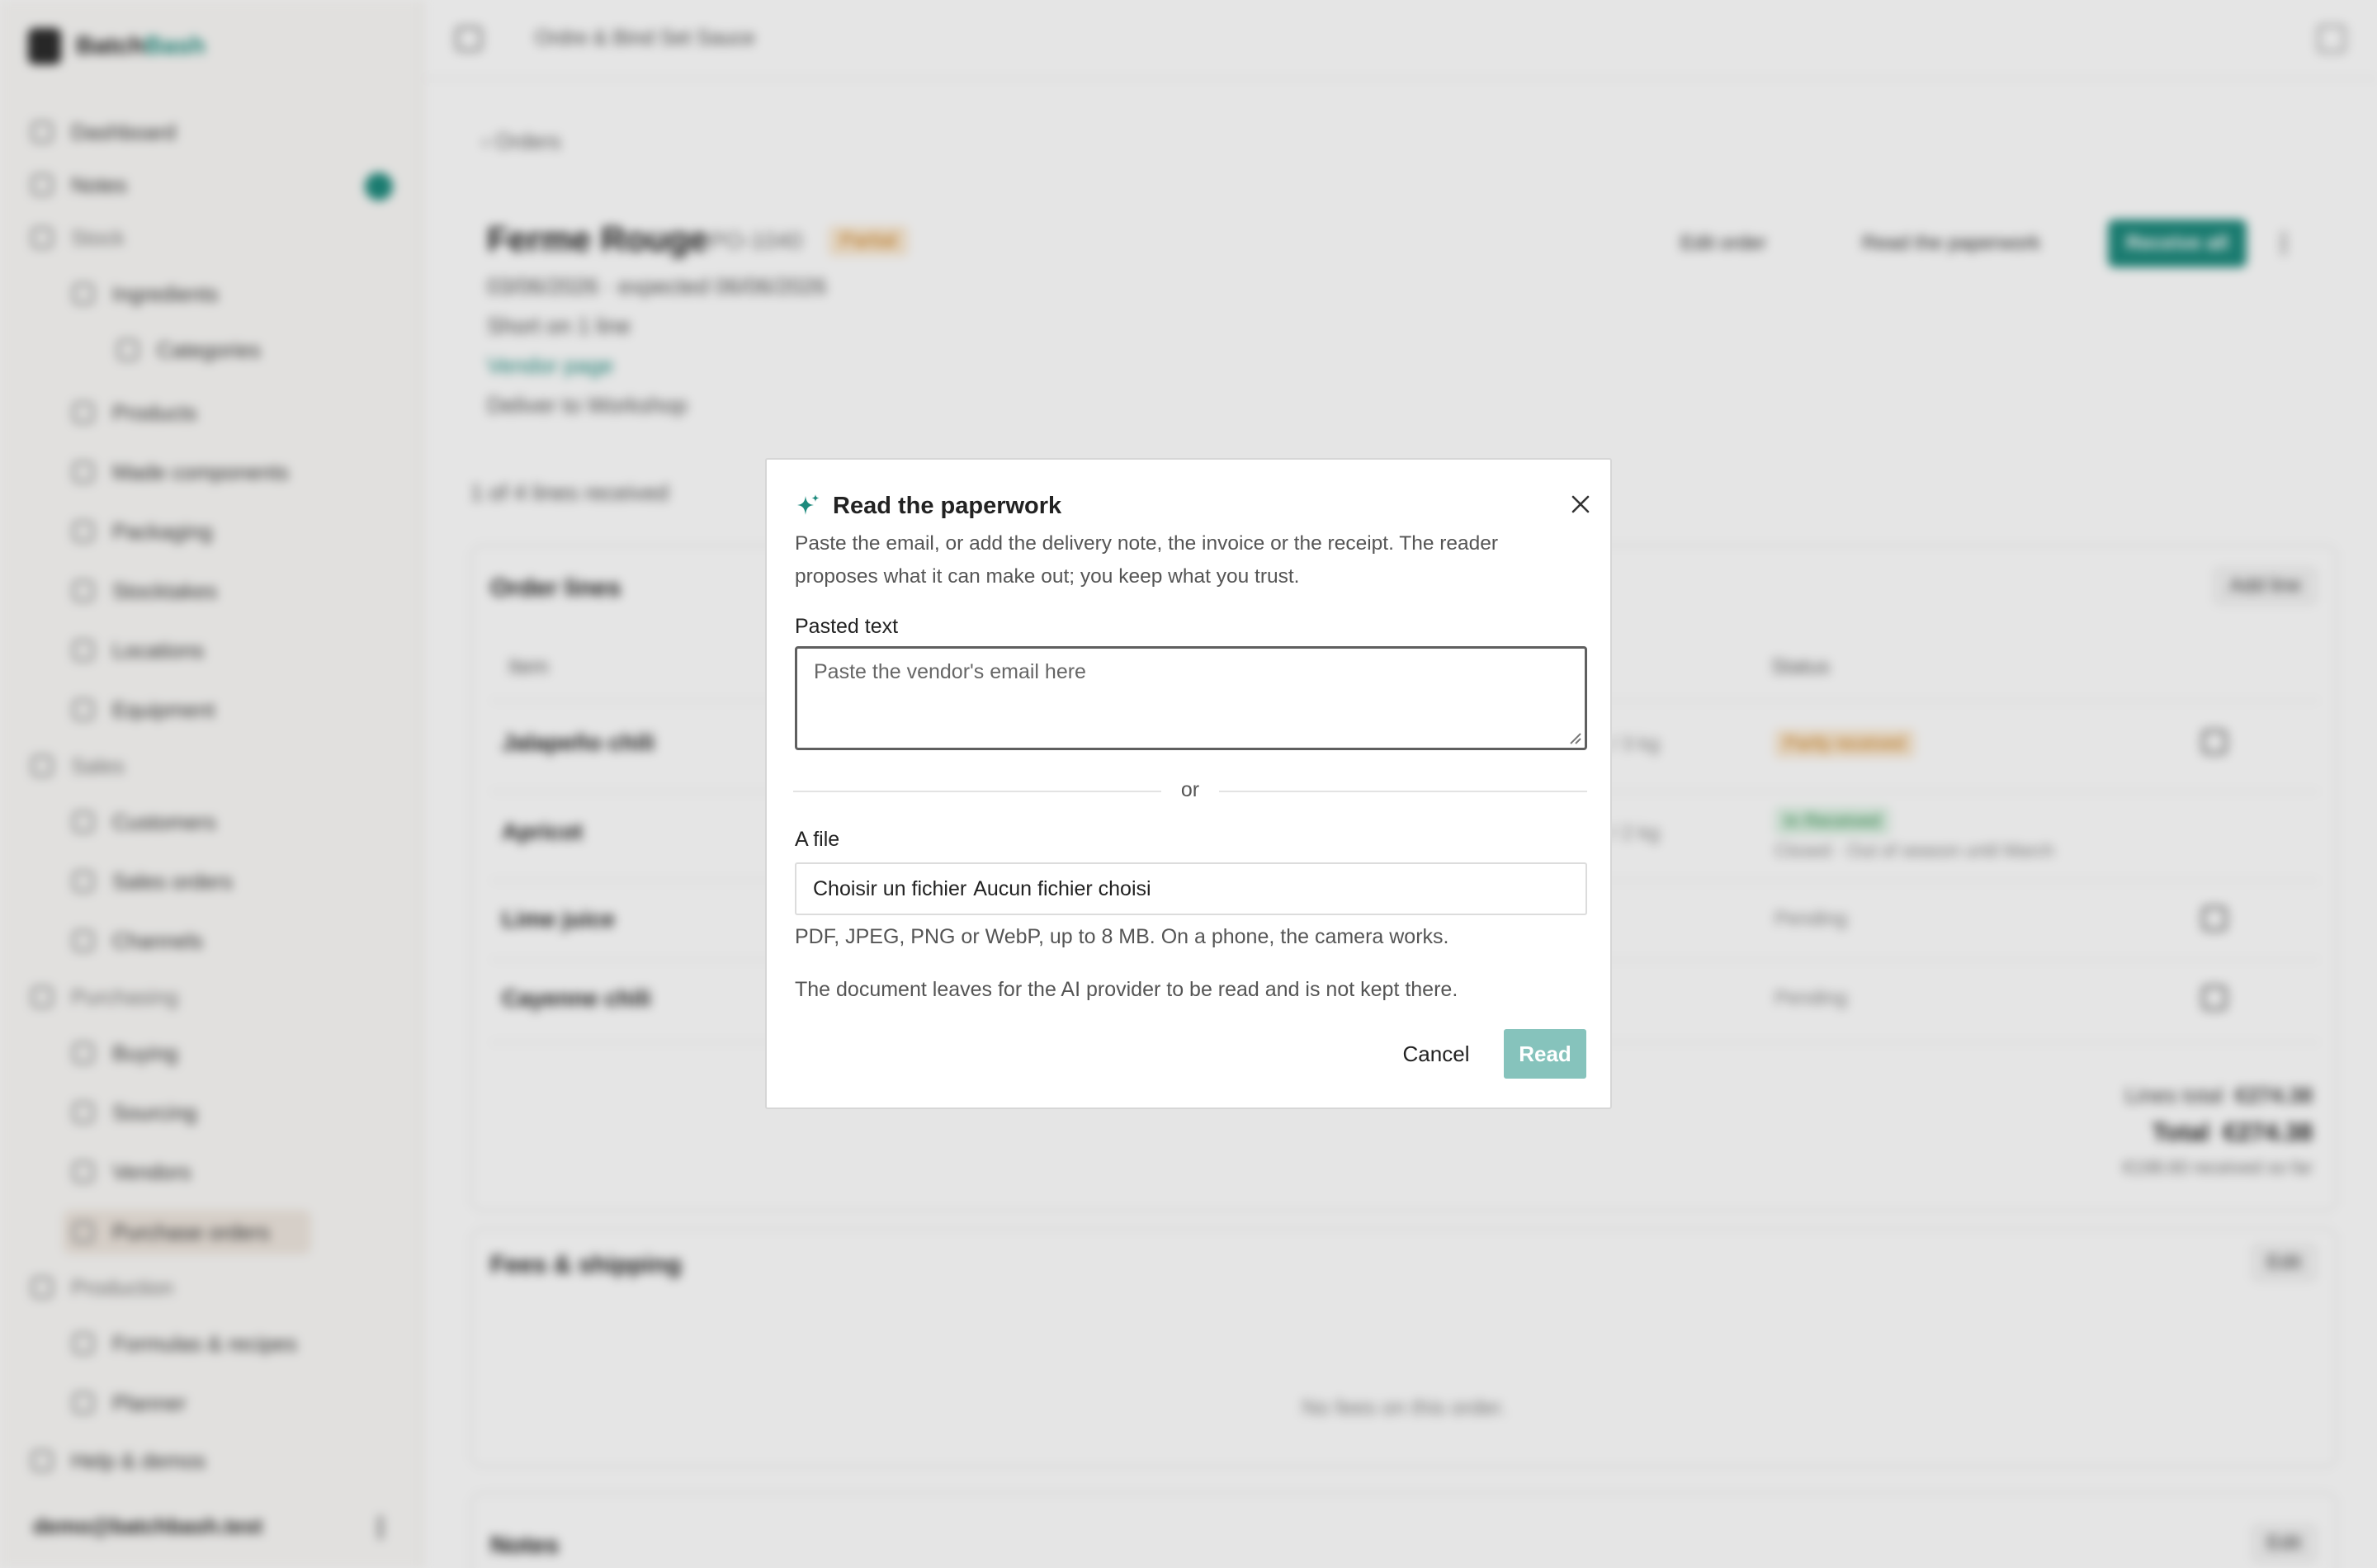  Describe the element at coordinates (947, 505) in the screenshot. I see `dialog-title: Read the paperwork` at that location.